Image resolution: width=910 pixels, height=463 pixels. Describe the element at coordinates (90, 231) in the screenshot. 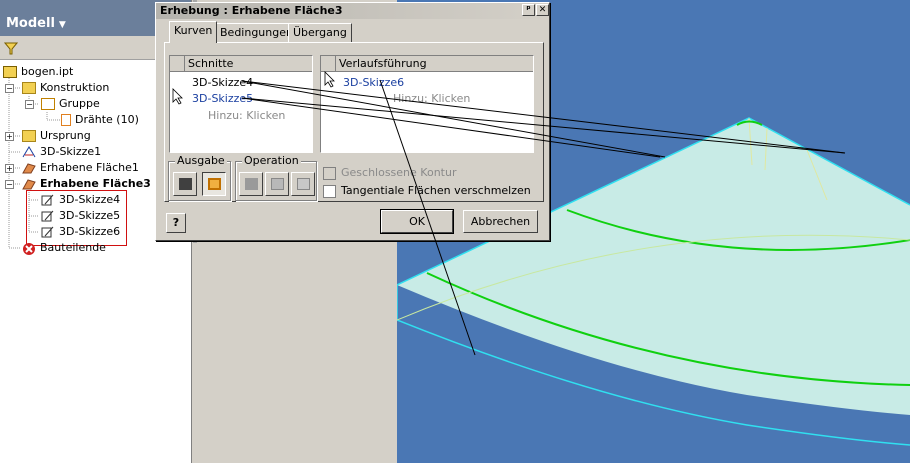

I see `tree-label: 3D-Skizze6` at that location.